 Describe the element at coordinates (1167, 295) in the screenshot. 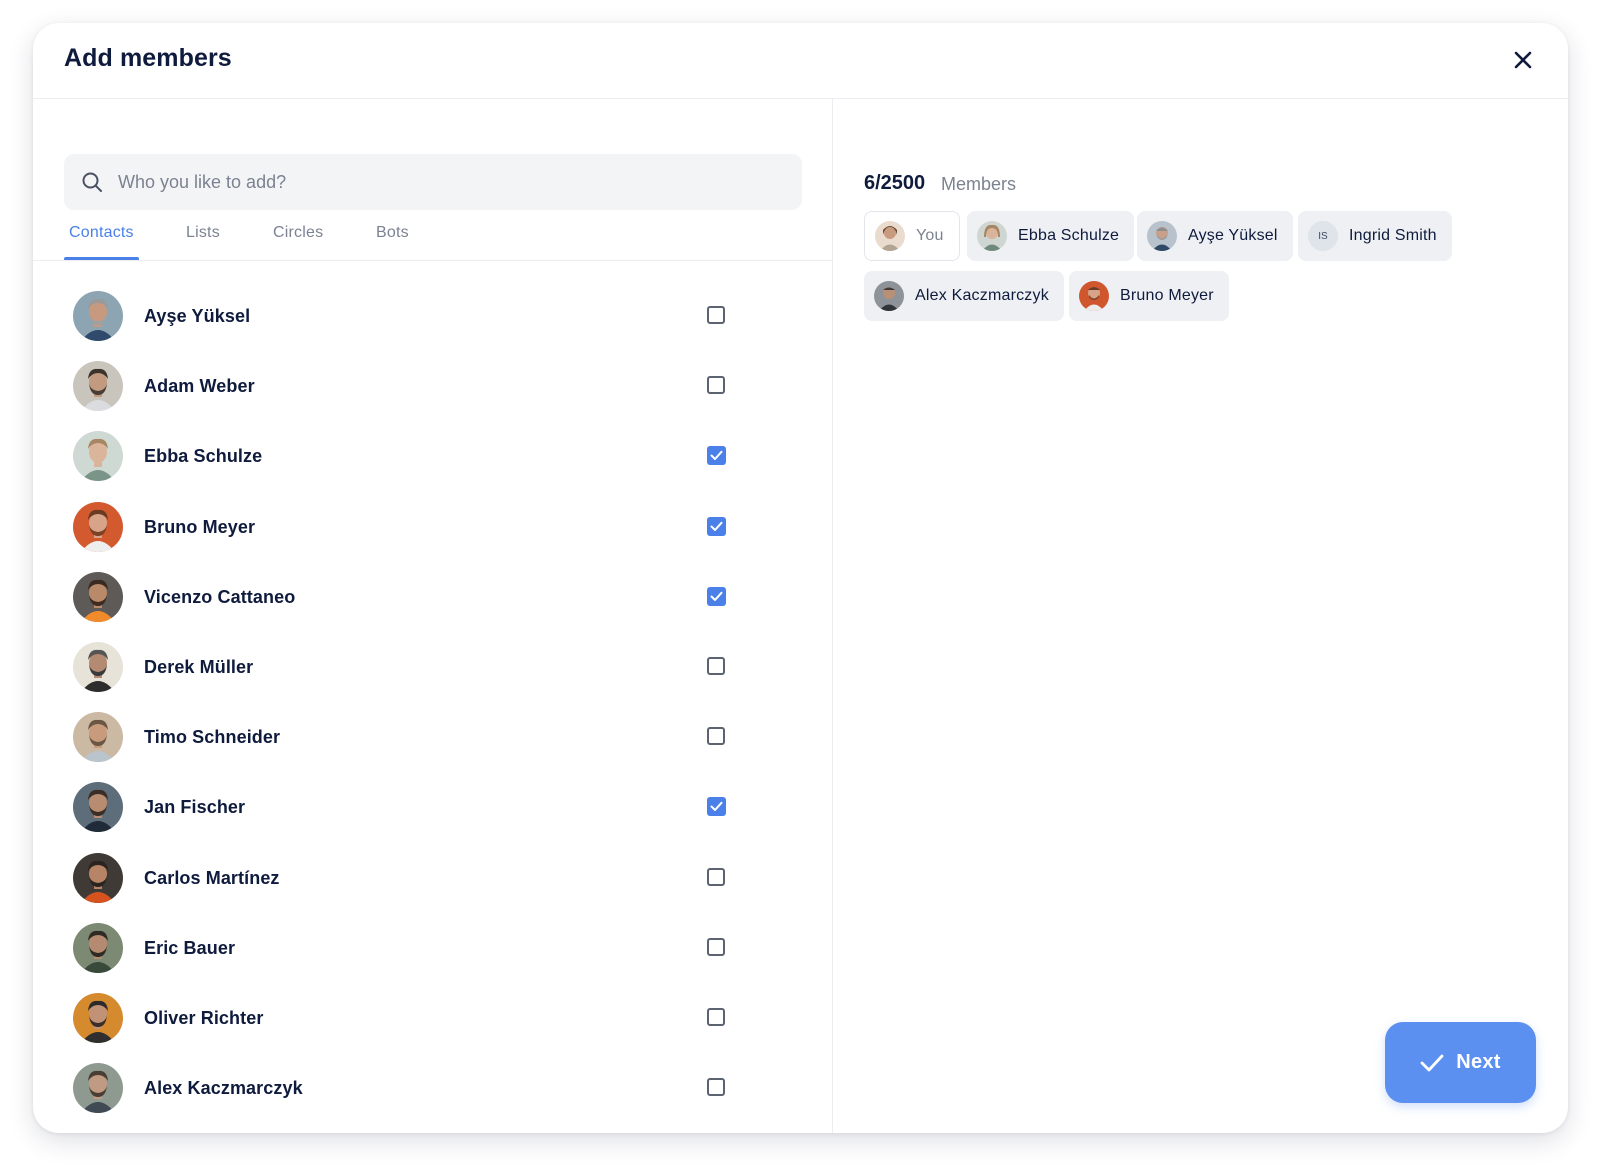

I see `chip-label: Bruno Meyer` at that location.